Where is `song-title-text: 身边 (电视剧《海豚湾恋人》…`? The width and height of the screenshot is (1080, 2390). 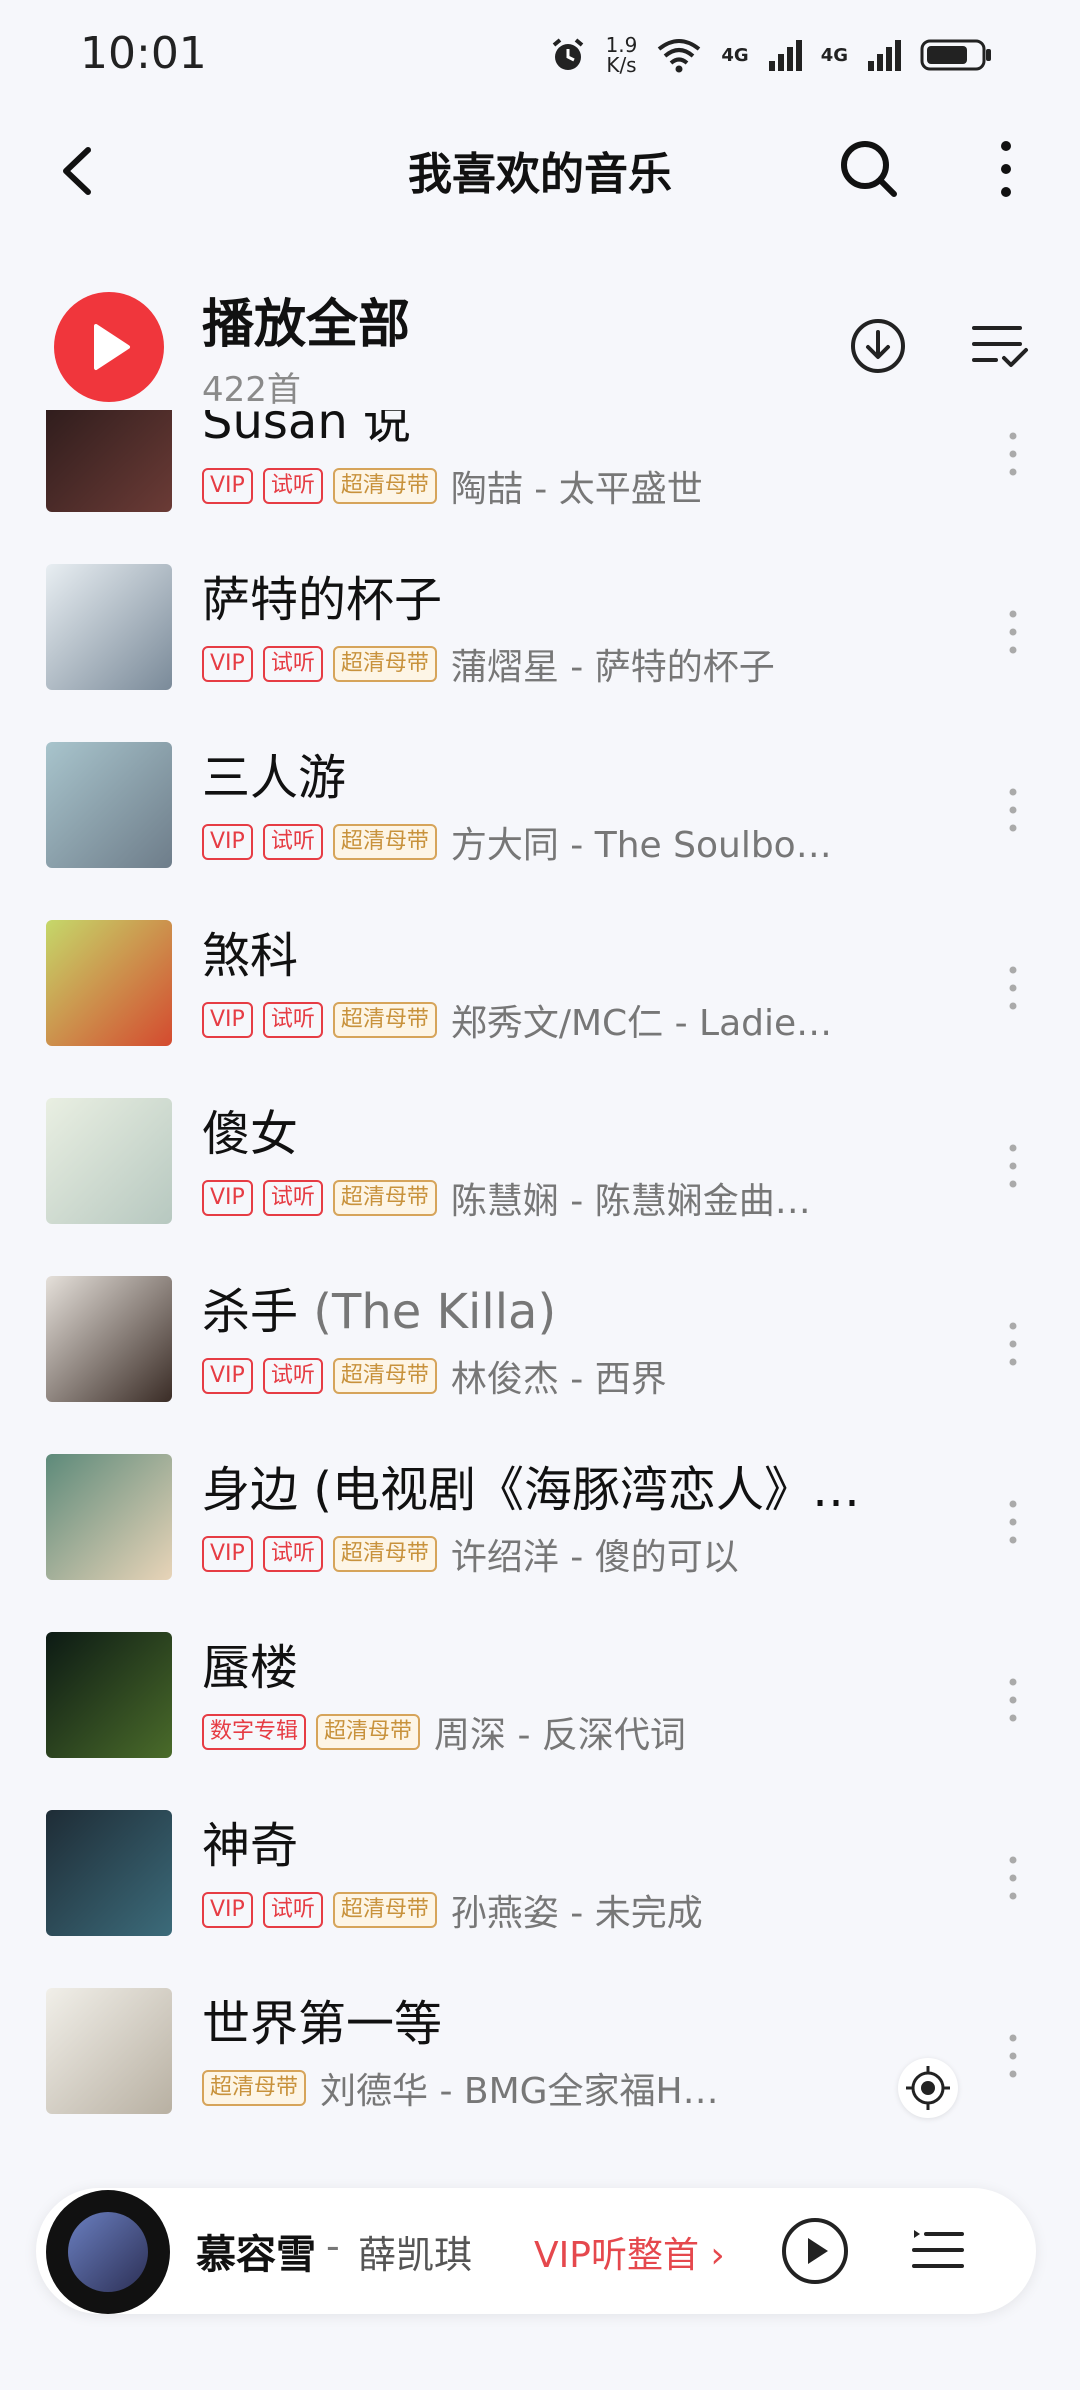 song-title-text: 身边 (电视剧《海豚湾恋人》… is located at coordinates (531, 1490).